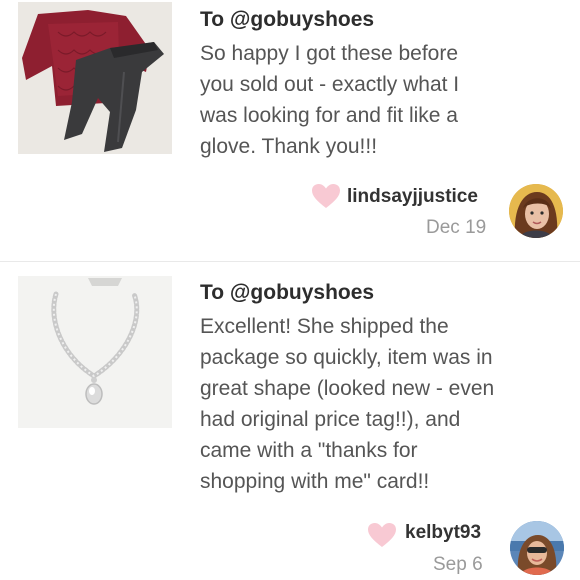 Image resolution: width=580 pixels, height=580 pixels. Describe the element at coordinates (330, 84) in the screenshot. I see `review-text-line: you sold out - exactly what I` at that location.